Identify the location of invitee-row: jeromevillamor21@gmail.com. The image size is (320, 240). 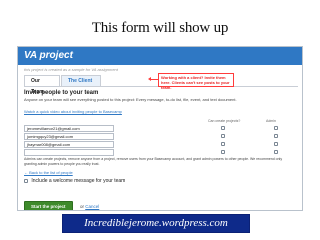
(158, 129).